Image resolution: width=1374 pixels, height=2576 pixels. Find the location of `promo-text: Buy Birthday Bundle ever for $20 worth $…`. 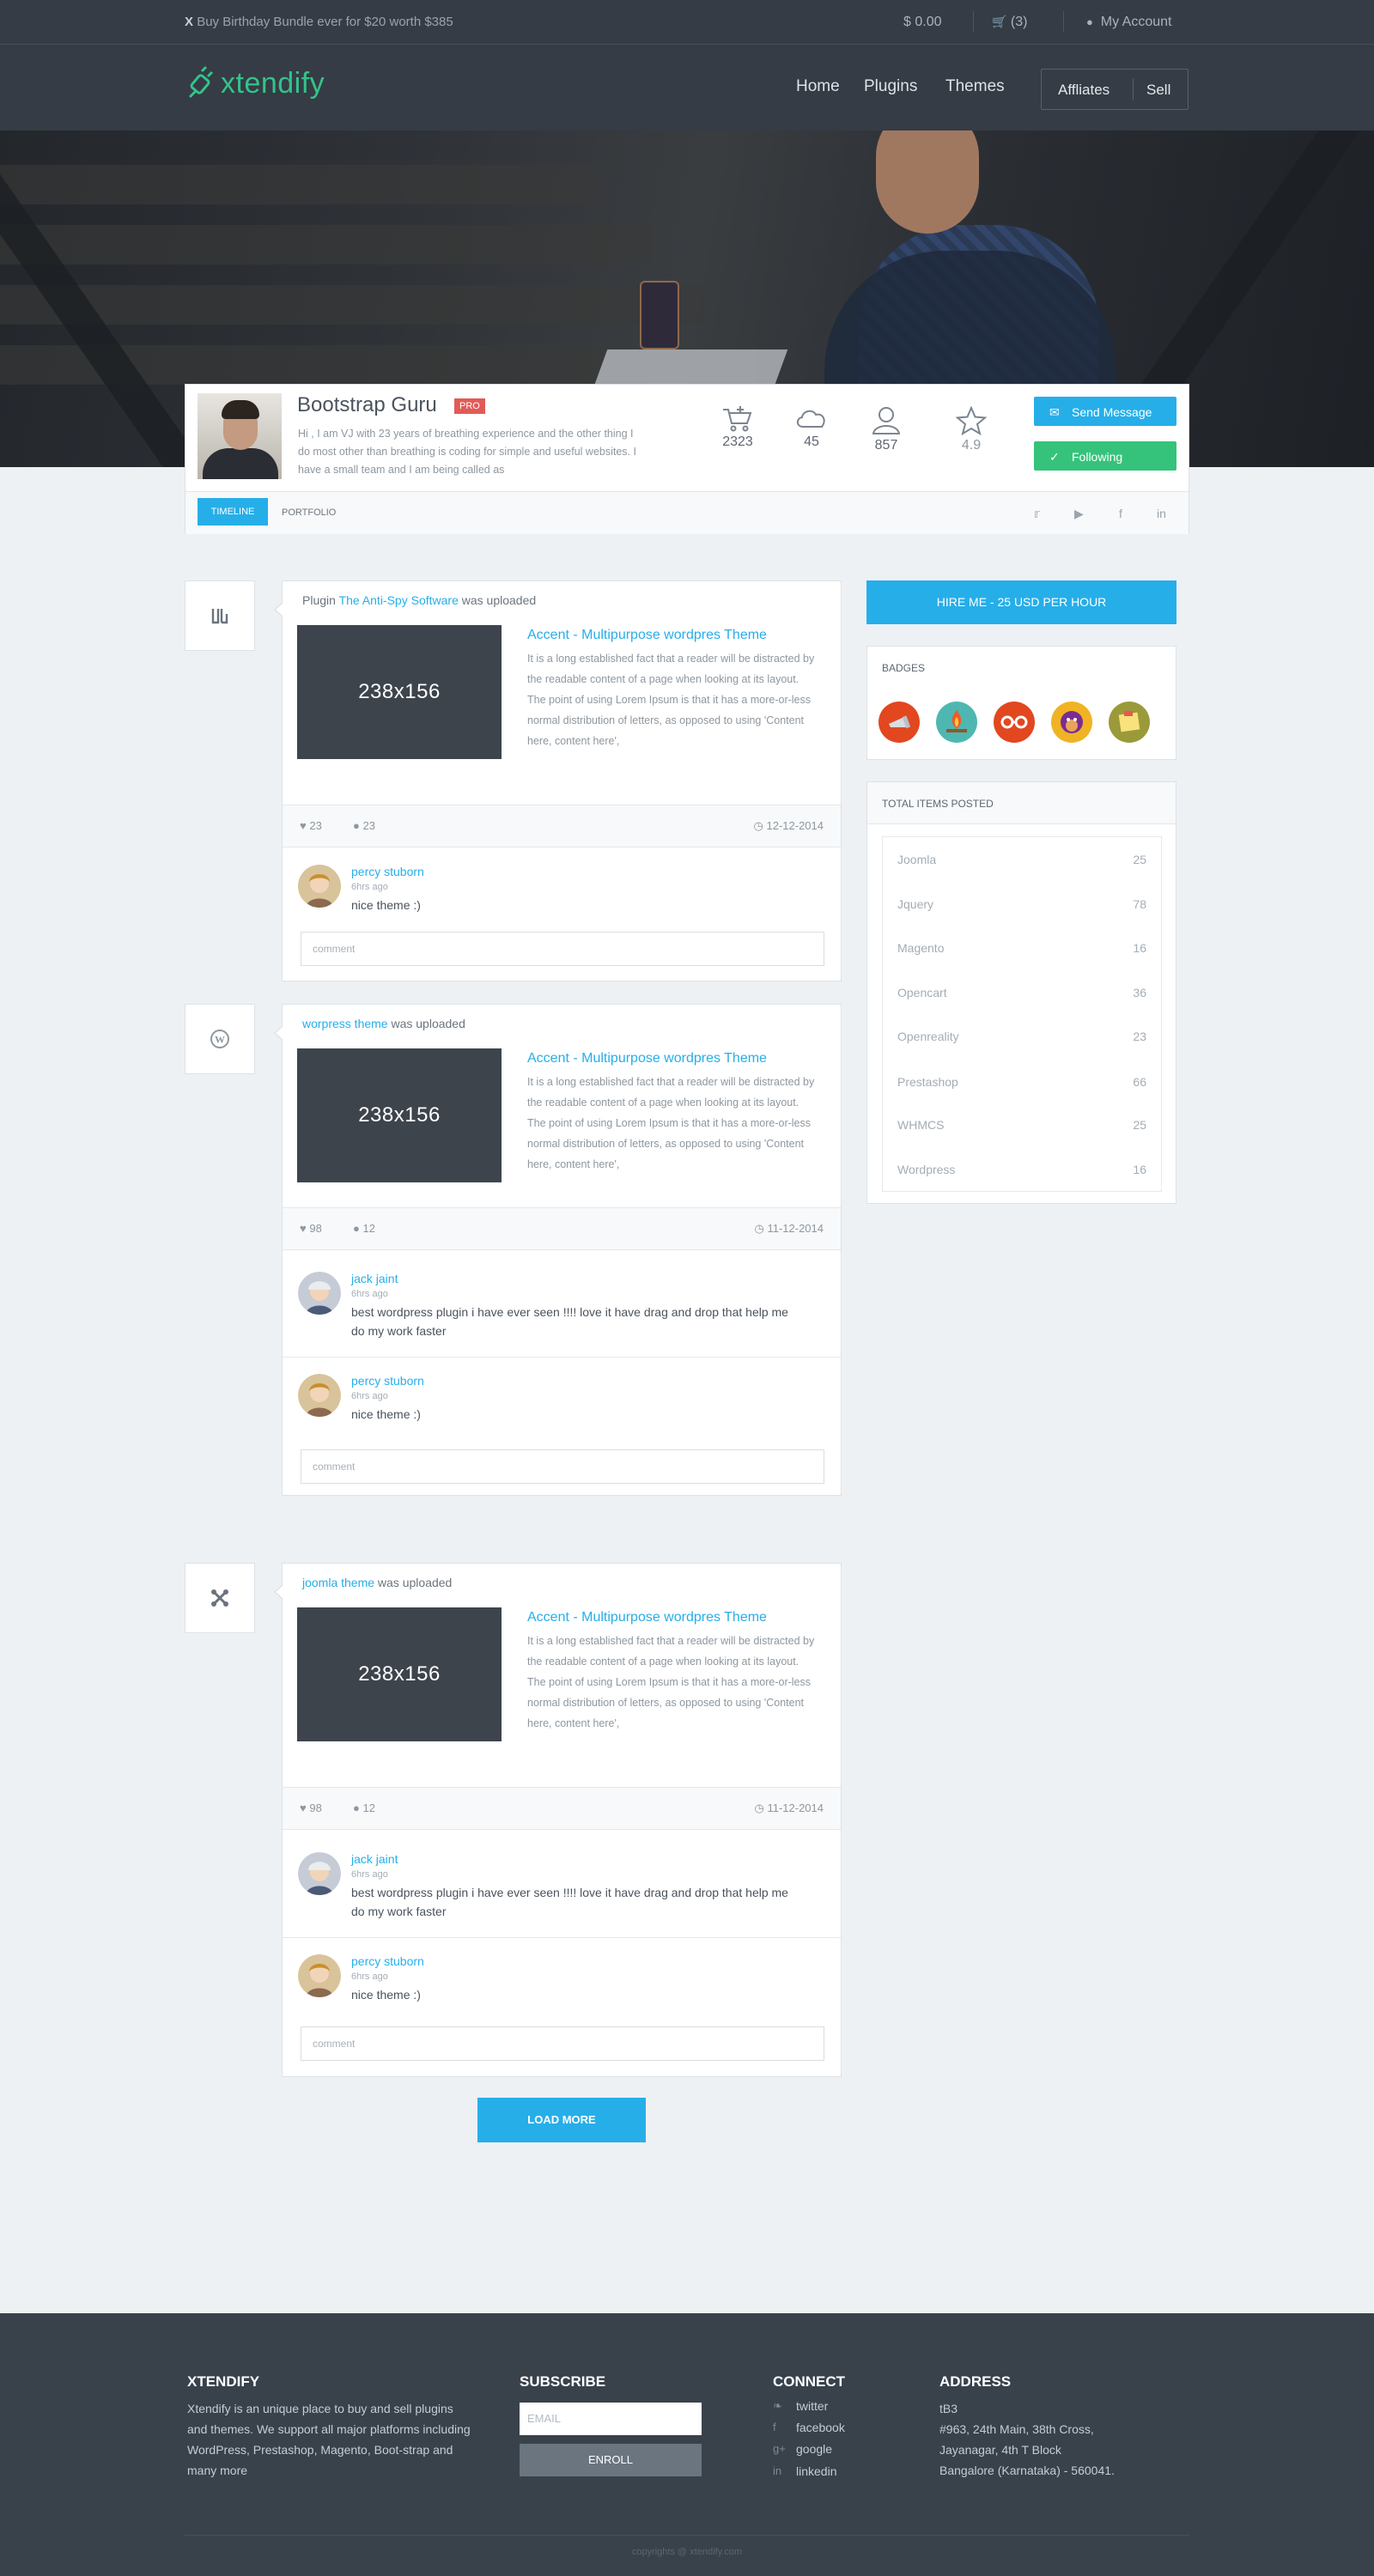

promo-text: Buy Birthday Bundle ever for $20 worth $… is located at coordinates (325, 22).